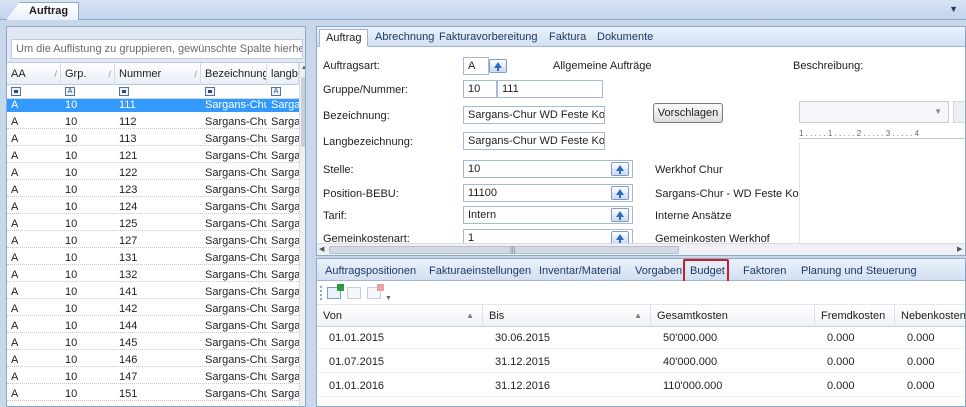 The width and height of the screenshot is (966, 407). Describe the element at coordinates (959, 249) in the screenshot. I see `scroll-right-icon: ▶` at that location.